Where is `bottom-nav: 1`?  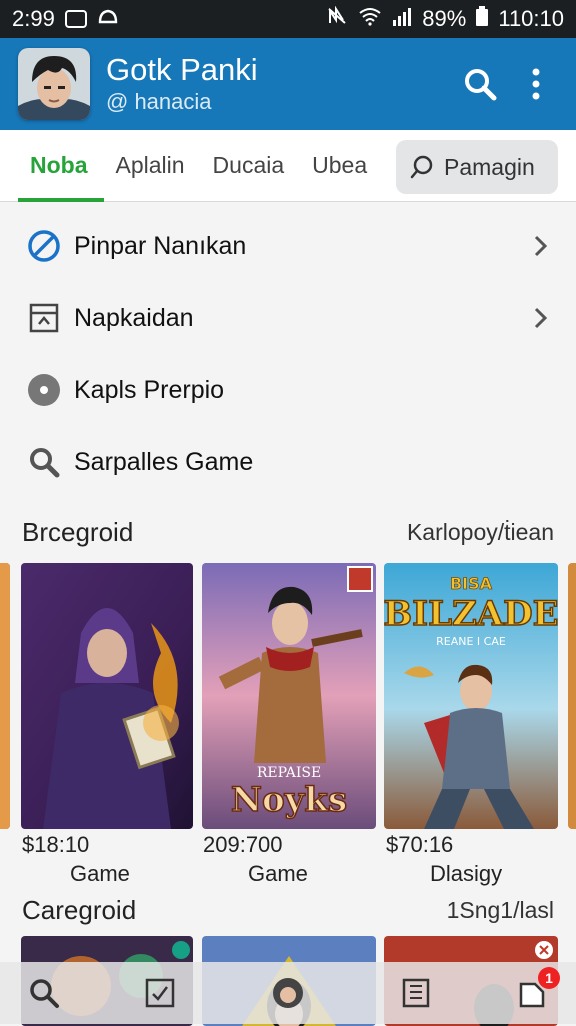
bottom-nav: 1 is located at coordinates (288, 993).